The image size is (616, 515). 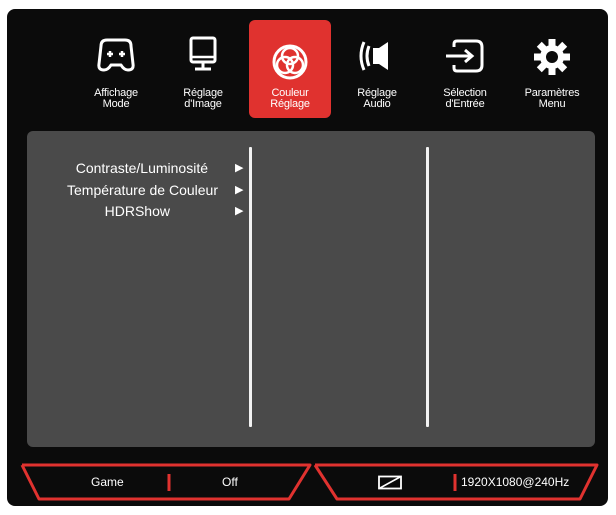 I want to click on tab-label: Réglage d'Image, so click(x=203, y=99).